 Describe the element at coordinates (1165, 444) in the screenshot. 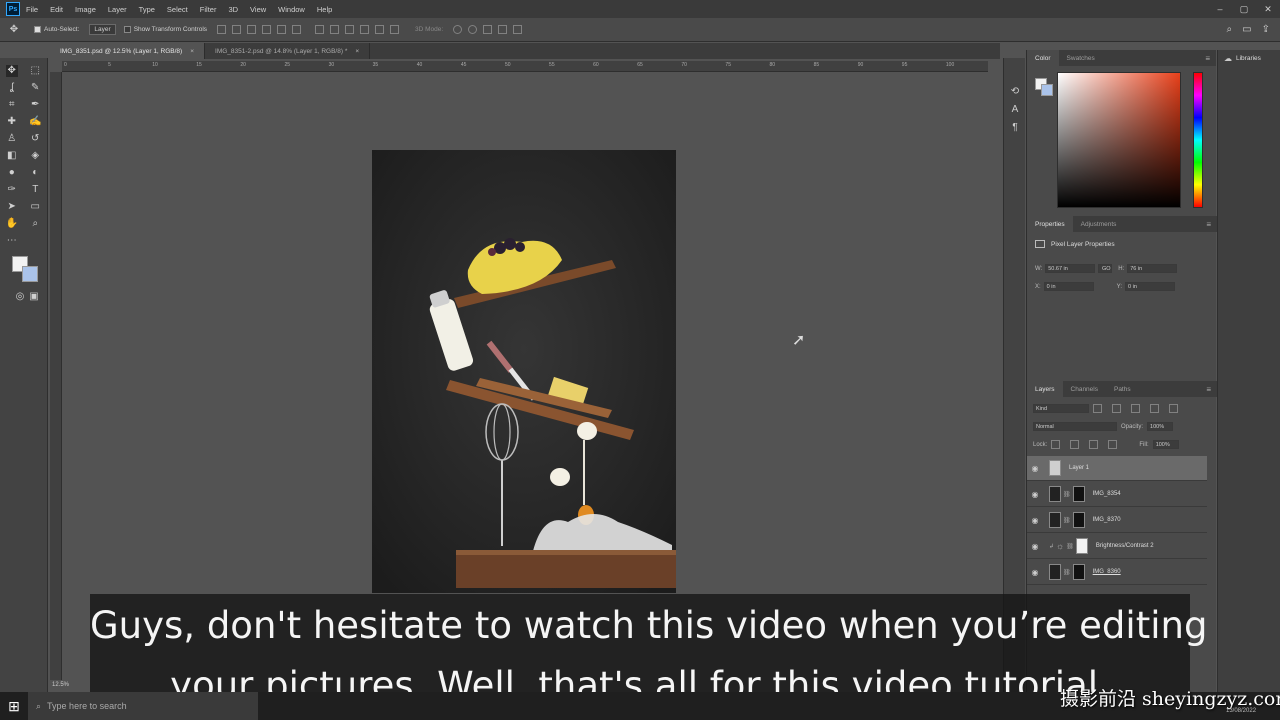

I see `fill-field: 100%` at that location.